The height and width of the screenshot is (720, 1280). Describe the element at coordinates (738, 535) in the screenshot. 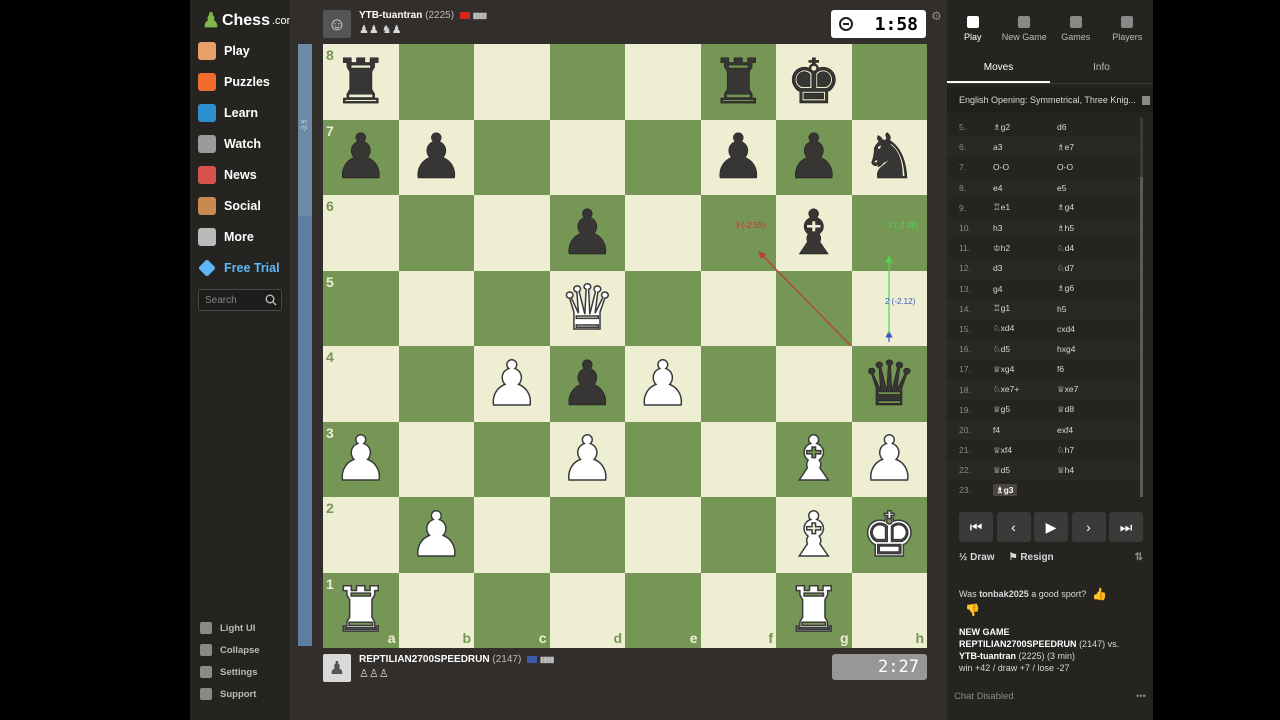

I see `square-f2` at that location.